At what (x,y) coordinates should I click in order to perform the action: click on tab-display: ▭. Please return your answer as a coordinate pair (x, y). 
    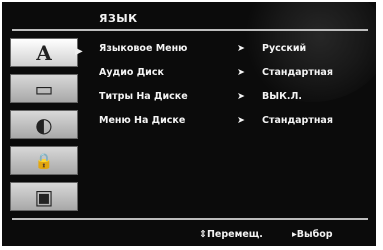
    Looking at the image, I should click on (44, 88).